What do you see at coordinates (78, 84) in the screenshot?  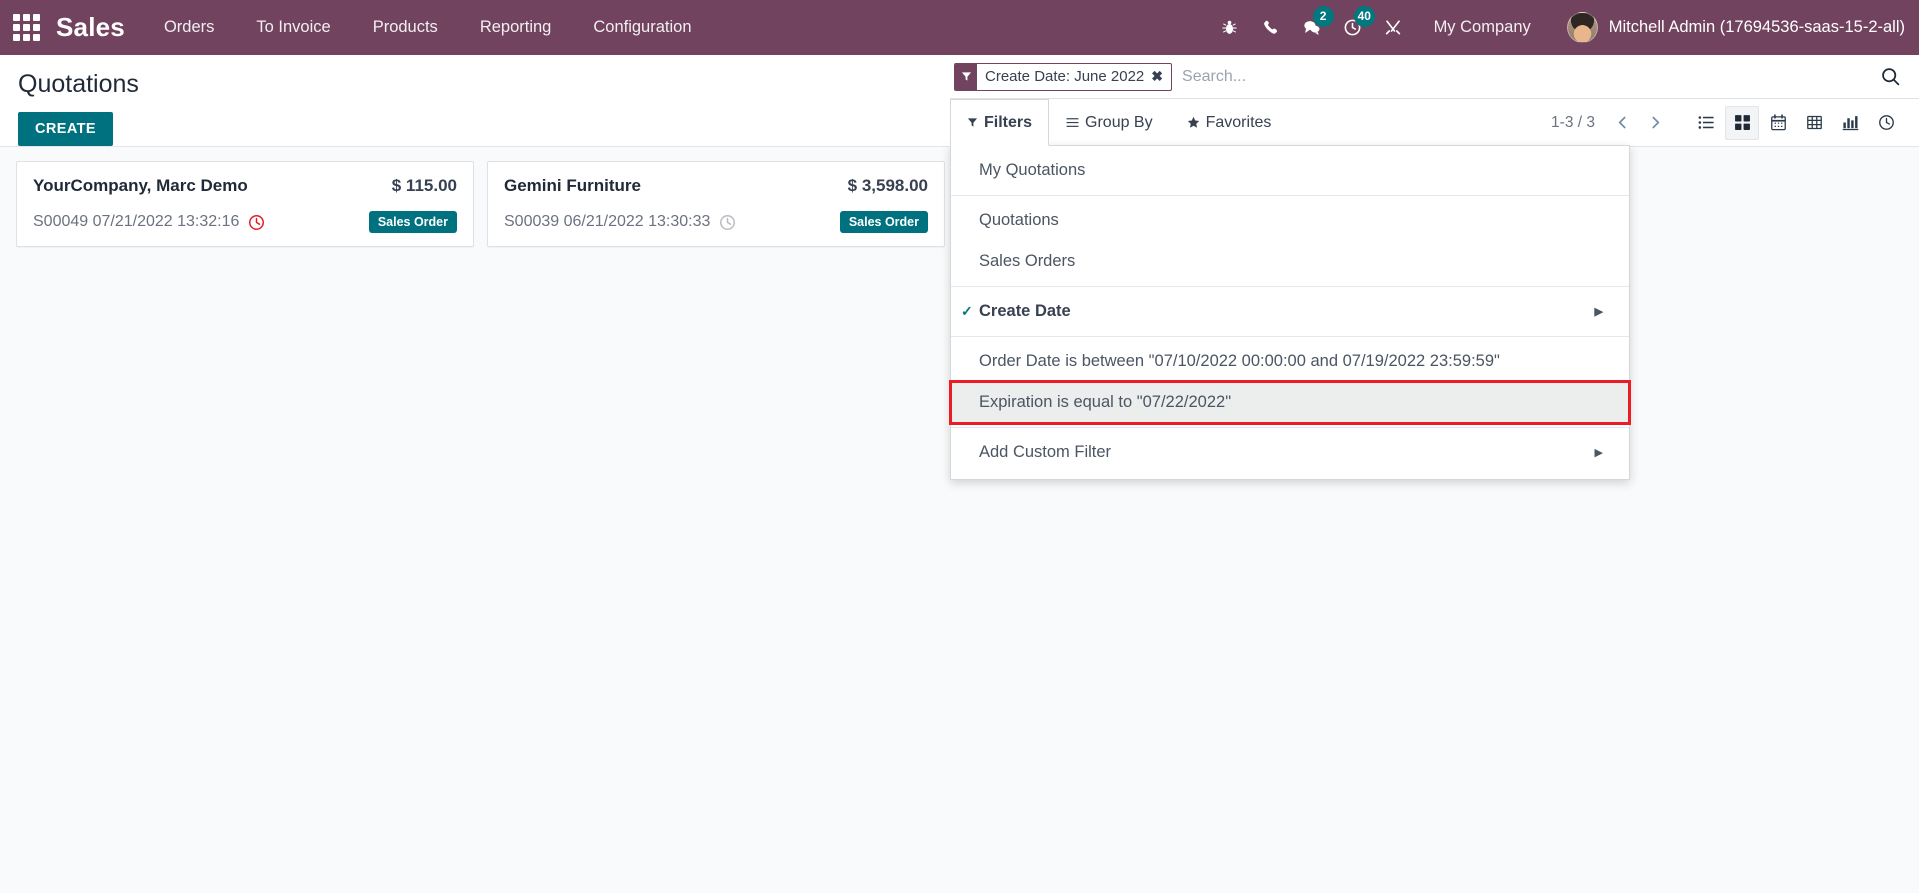 I see `page-title: Quotations` at bounding box center [78, 84].